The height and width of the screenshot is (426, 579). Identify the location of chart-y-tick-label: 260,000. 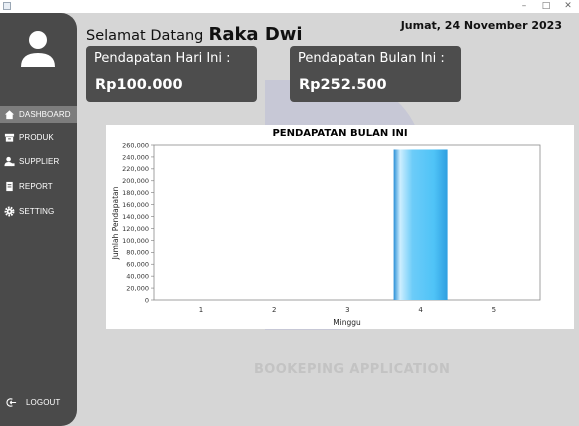
(135, 145).